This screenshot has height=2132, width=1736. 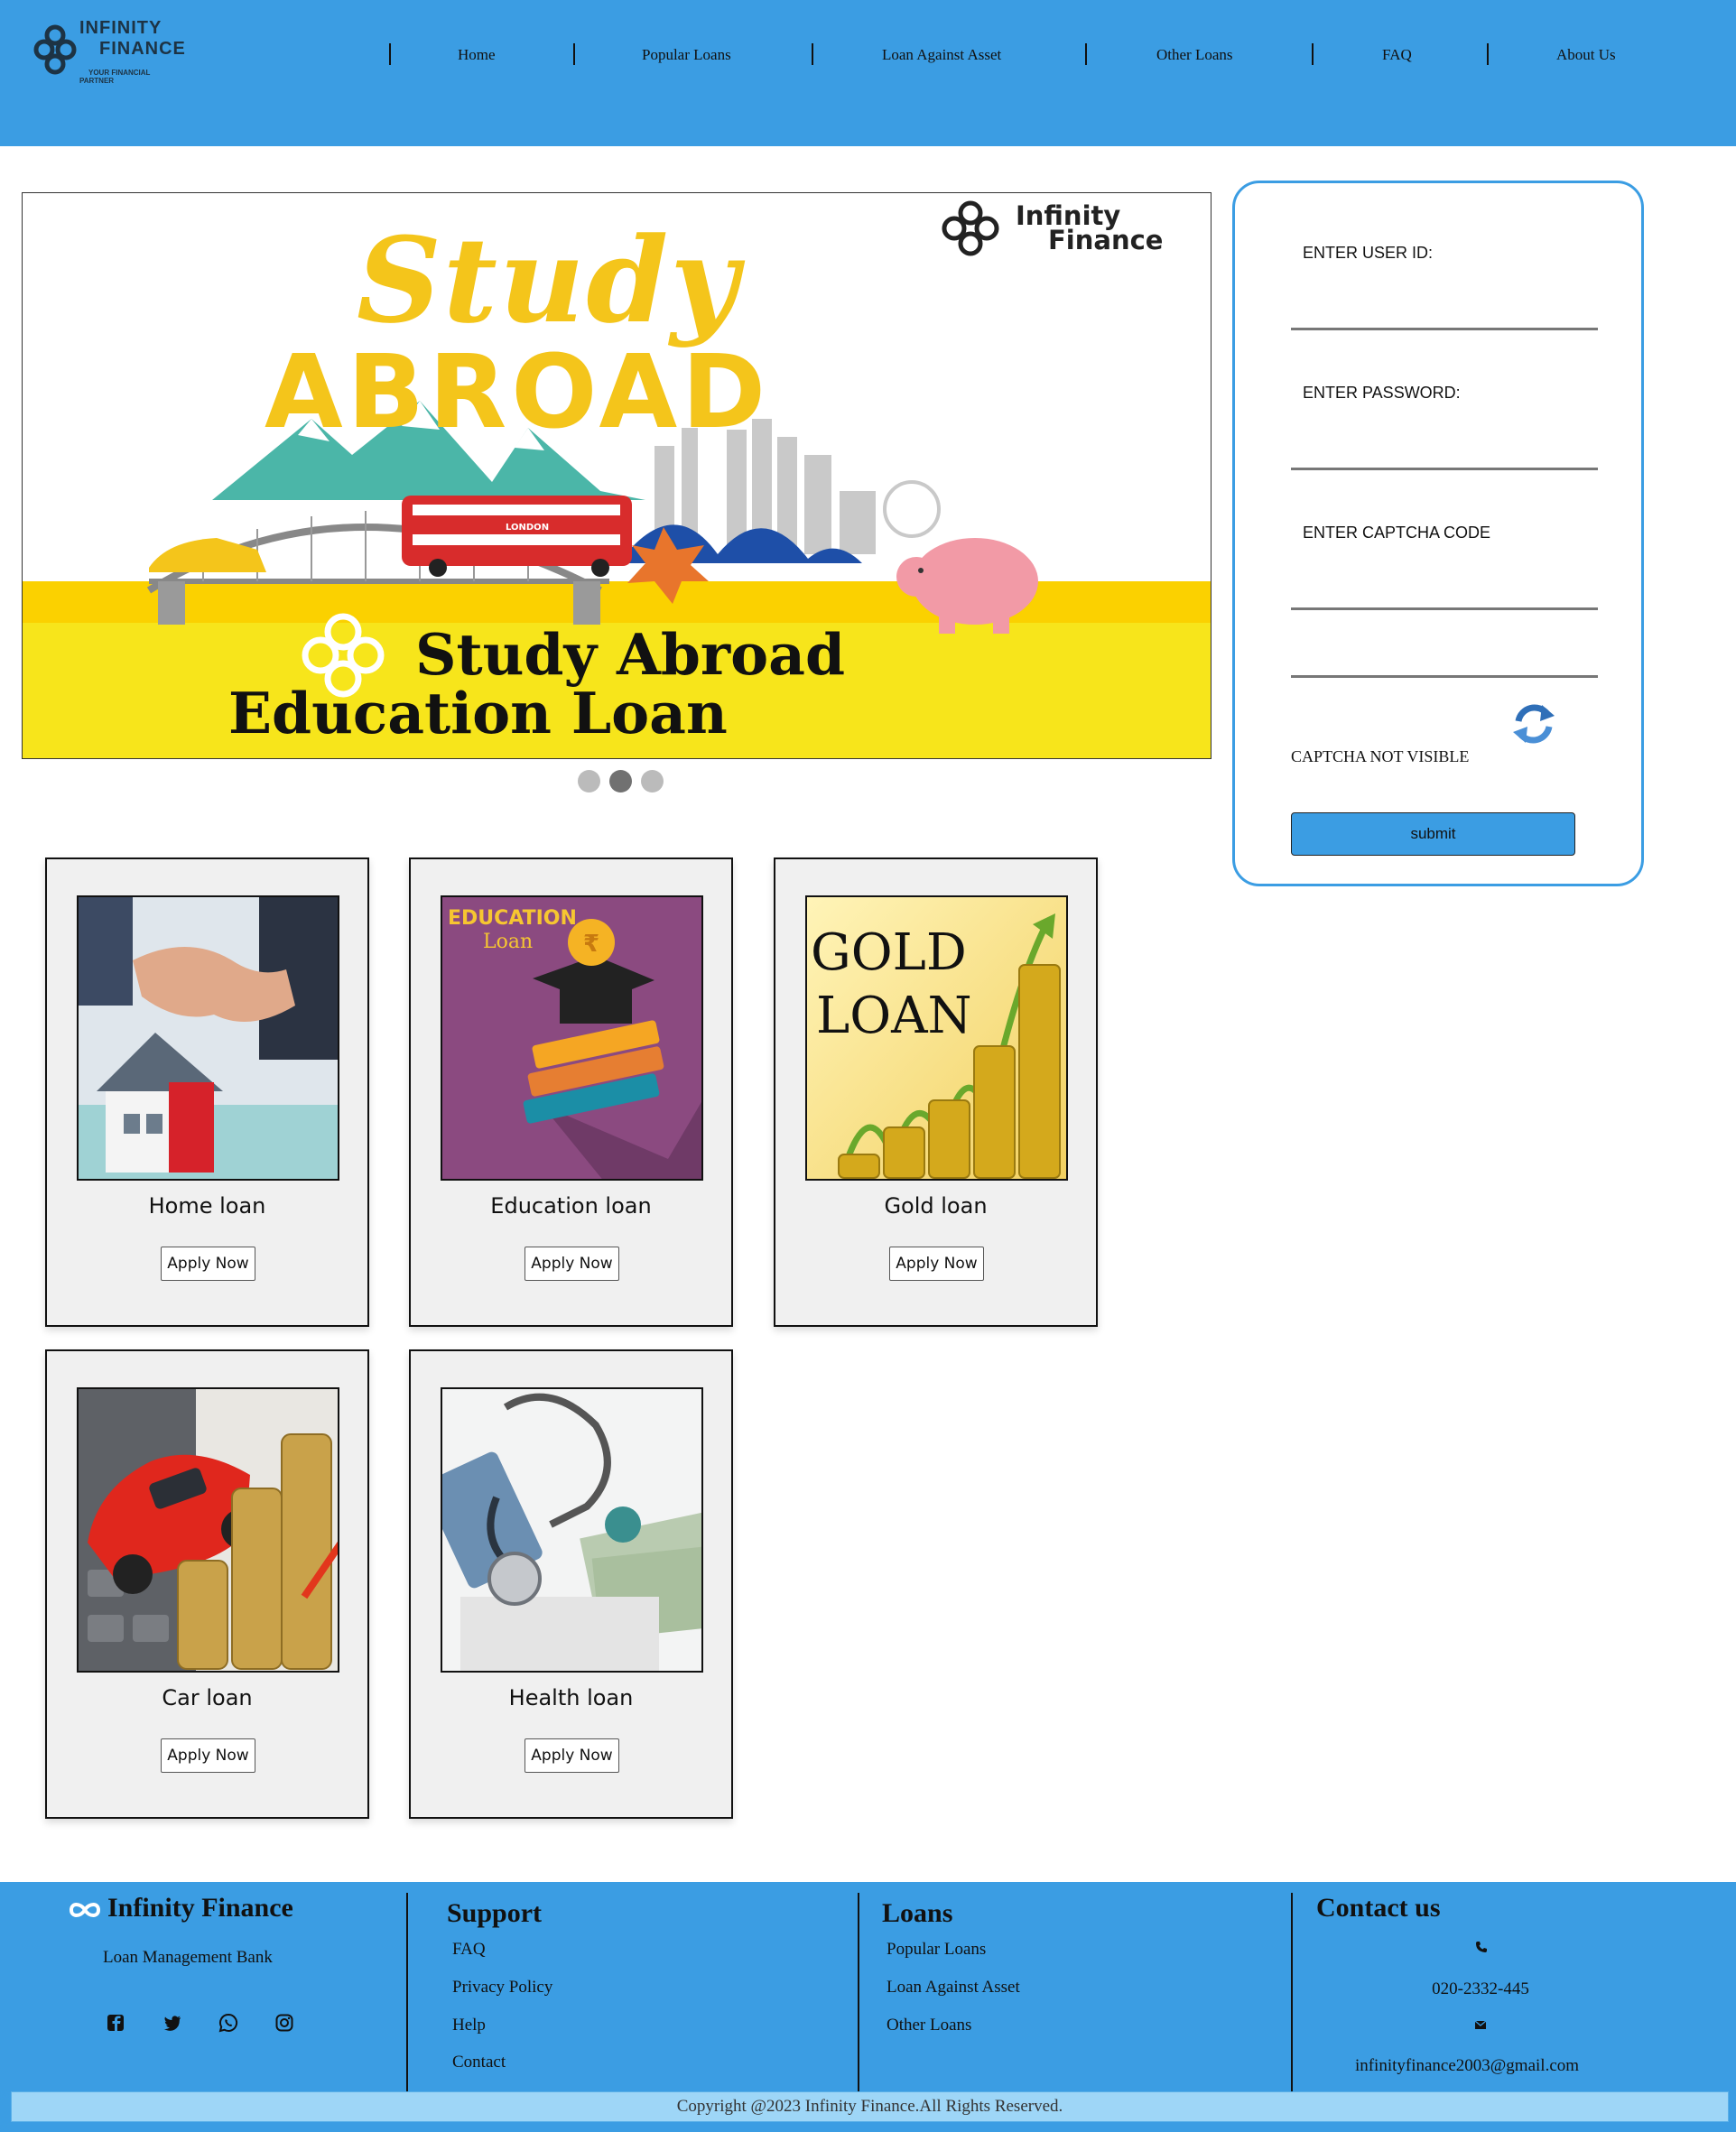 I want to click on card-title: Car loan, so click(x=208, y=1698).